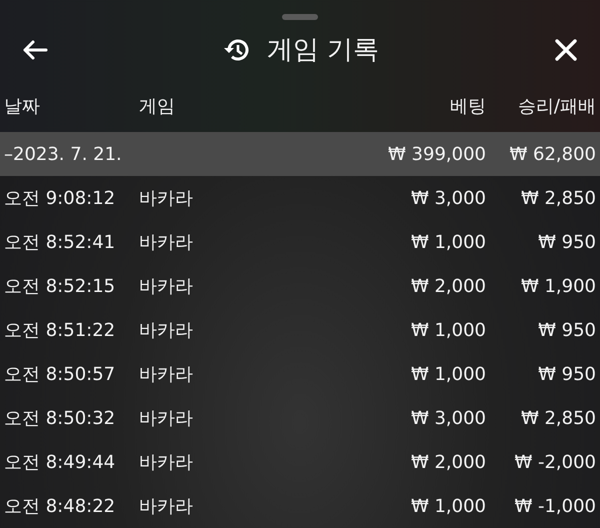 This screenshot has height=528, width=600. Describe the element at coordinates (63, 154) in the screenshot. I see `date-label: –2023. 7. 21.` at that location.